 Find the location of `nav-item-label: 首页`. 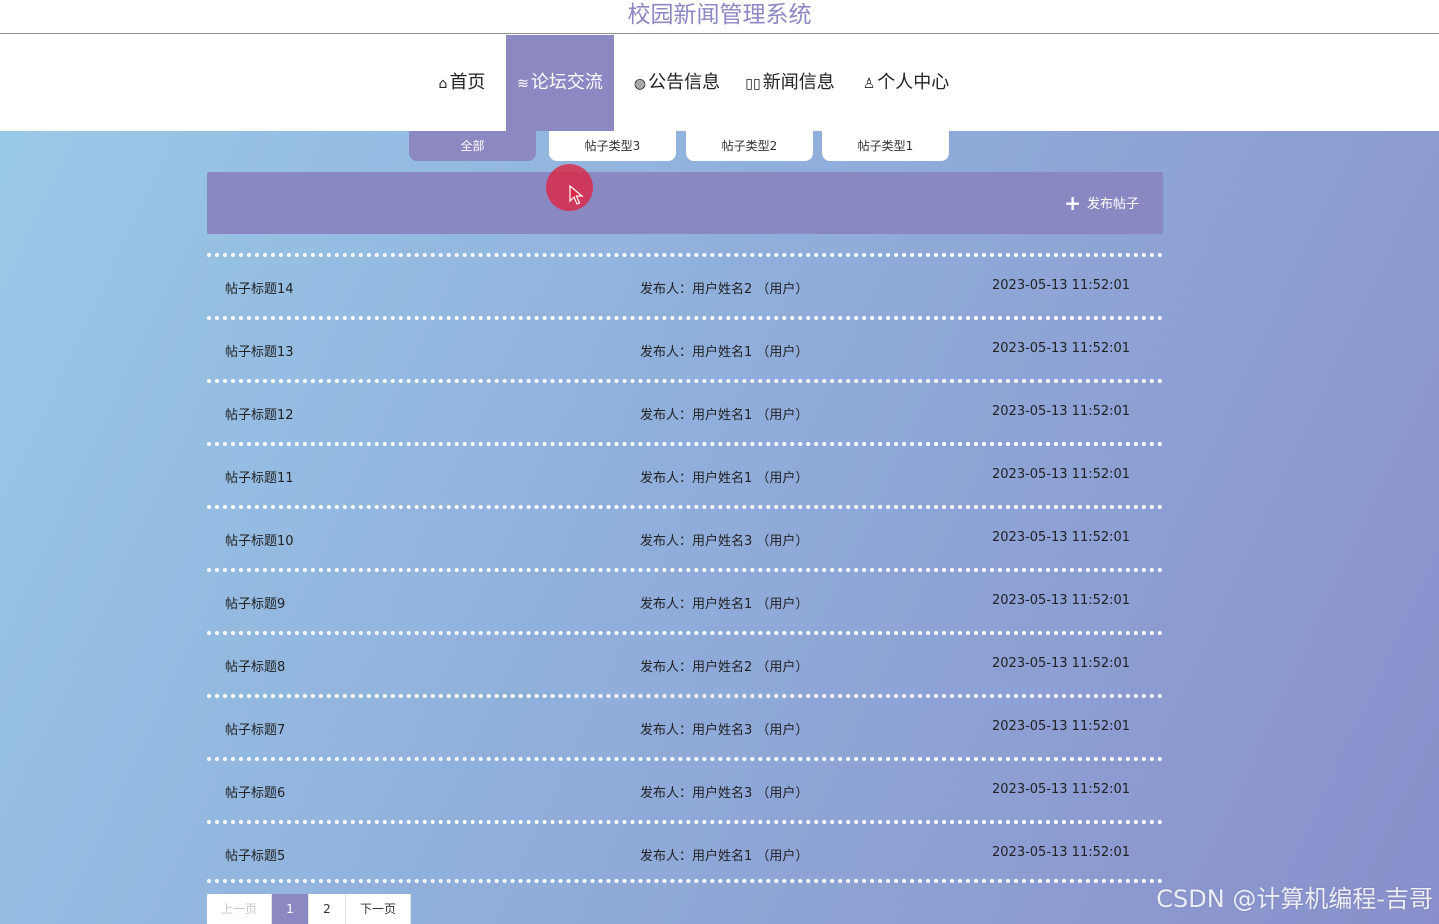

nav-item-label: 首页 is located at coordinates (467, 82).